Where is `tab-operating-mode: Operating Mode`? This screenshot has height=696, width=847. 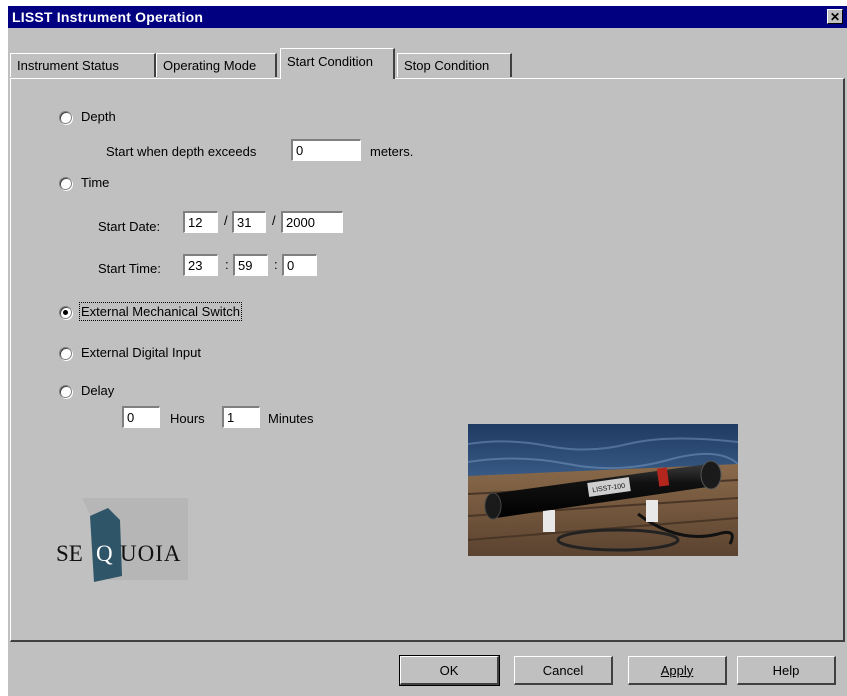 tab-operating-mode: Operating Mode is located at coordinates (216, 65).